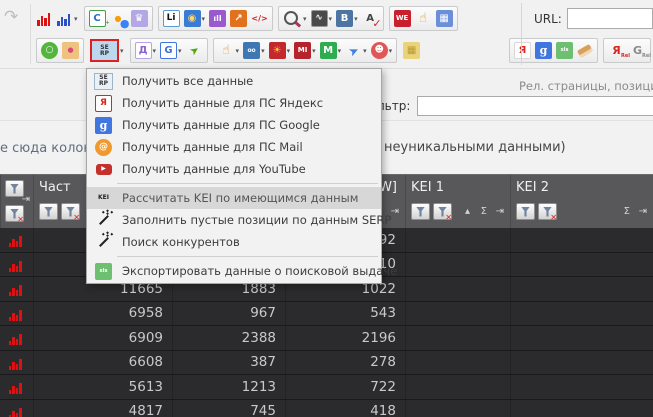 This screenshot has width=653, height=417. Describe the element at coordinates (543, 50) in the screenshot. I see `google-parse-button: g` at that location.